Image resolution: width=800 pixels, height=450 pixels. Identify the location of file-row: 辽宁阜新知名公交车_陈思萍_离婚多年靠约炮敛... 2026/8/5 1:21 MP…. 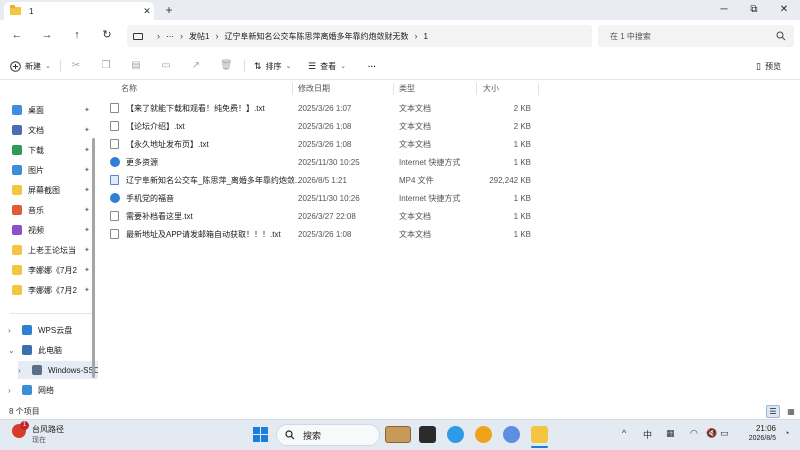
(325, 180).